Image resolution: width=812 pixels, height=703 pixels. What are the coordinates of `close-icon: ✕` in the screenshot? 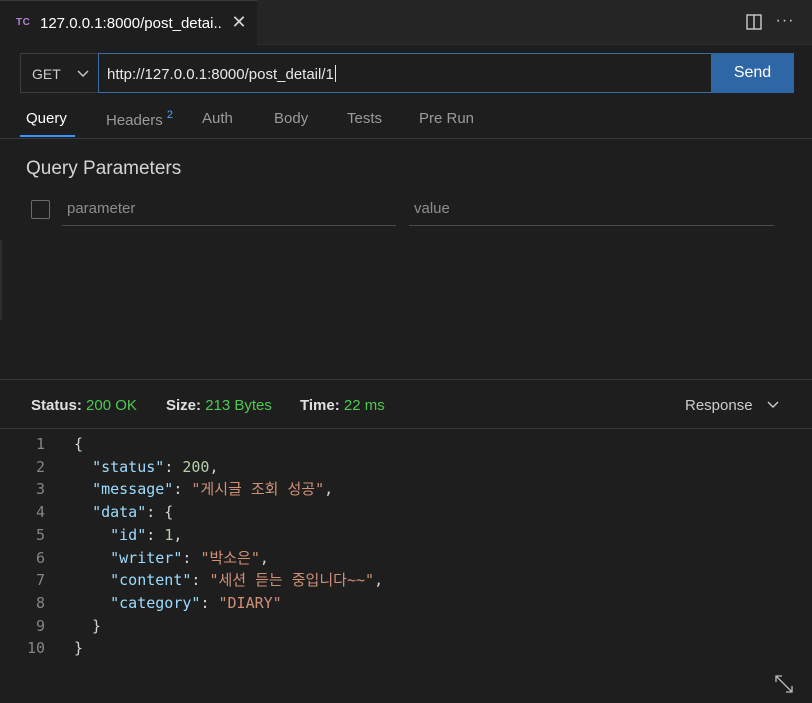 It's located at (239, 22).